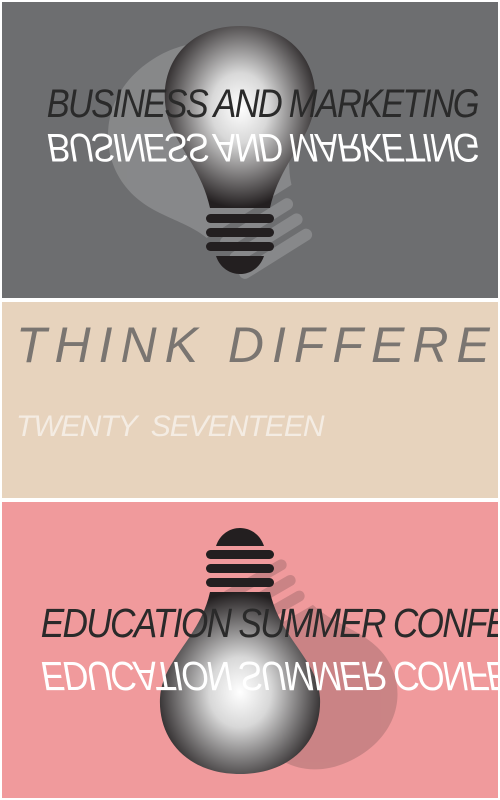 The width and height of the screenshot is (500, 800). Describe the element at coordinates (263, 104) in the screenshot. I see `top-headline: BUSINESS AND MARKETING` at that location.